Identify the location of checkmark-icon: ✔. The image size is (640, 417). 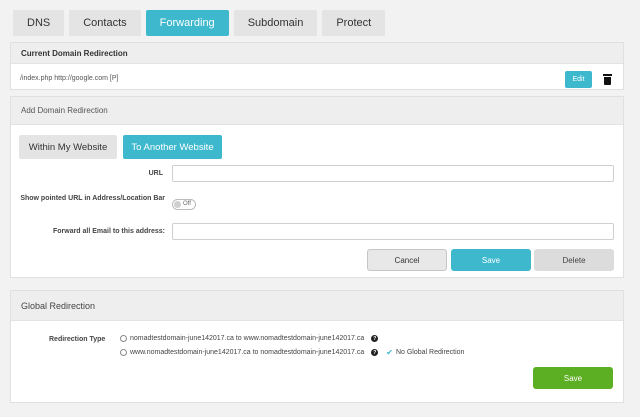
(389, 352).